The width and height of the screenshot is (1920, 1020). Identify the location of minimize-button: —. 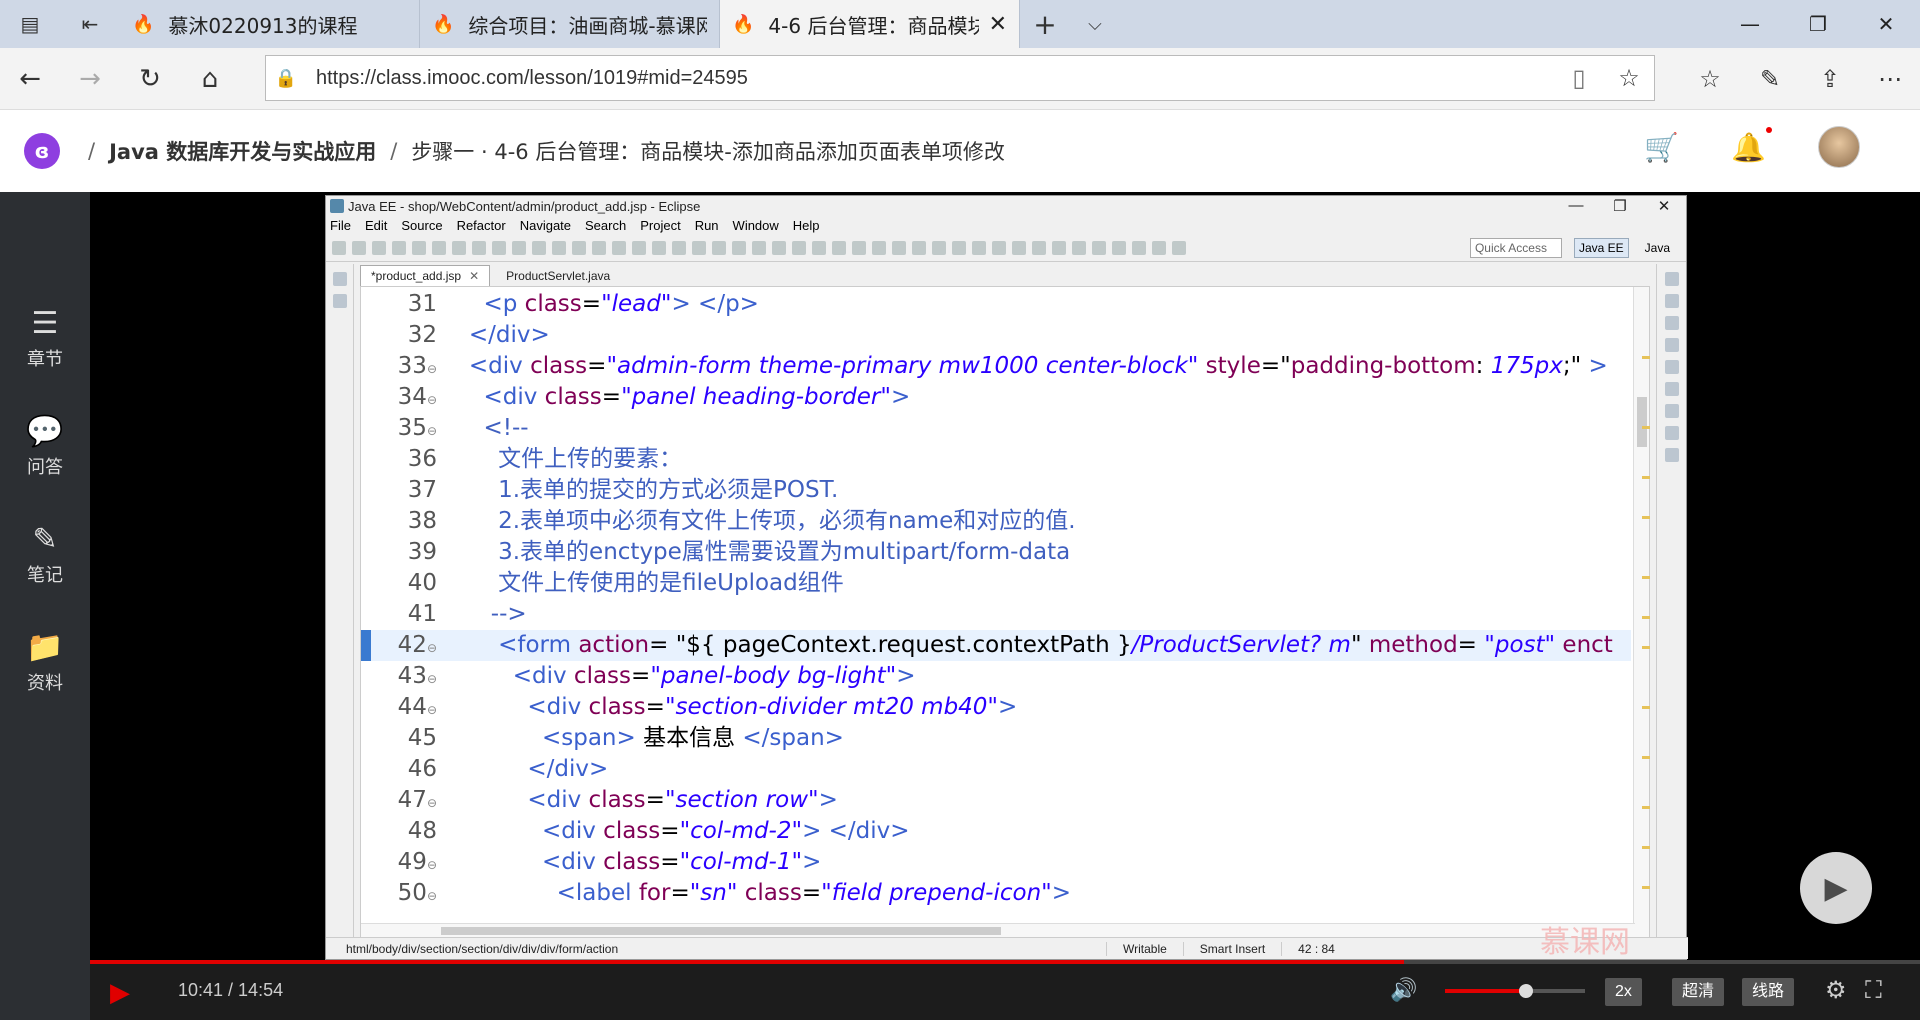
(1750, 24).